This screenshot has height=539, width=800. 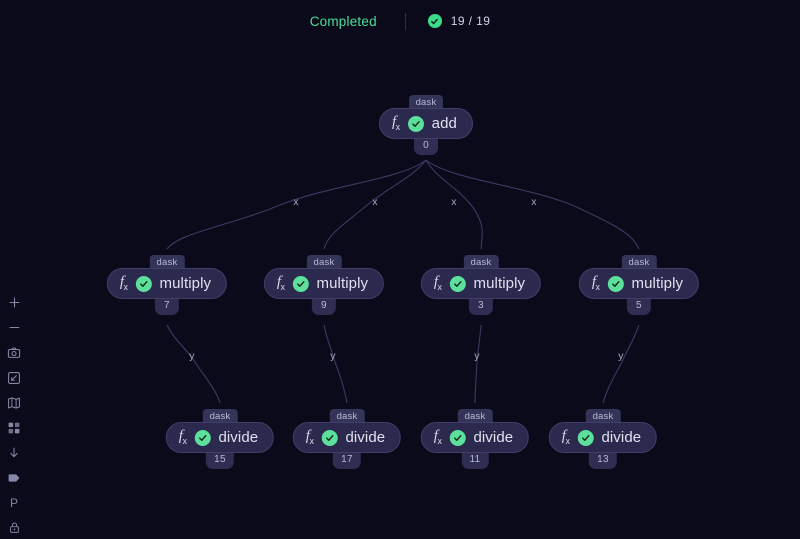 What do you see at coordinates (480, 306) in the screenshot?
I see `node-badge: 3` at bounding box center [480, 306].